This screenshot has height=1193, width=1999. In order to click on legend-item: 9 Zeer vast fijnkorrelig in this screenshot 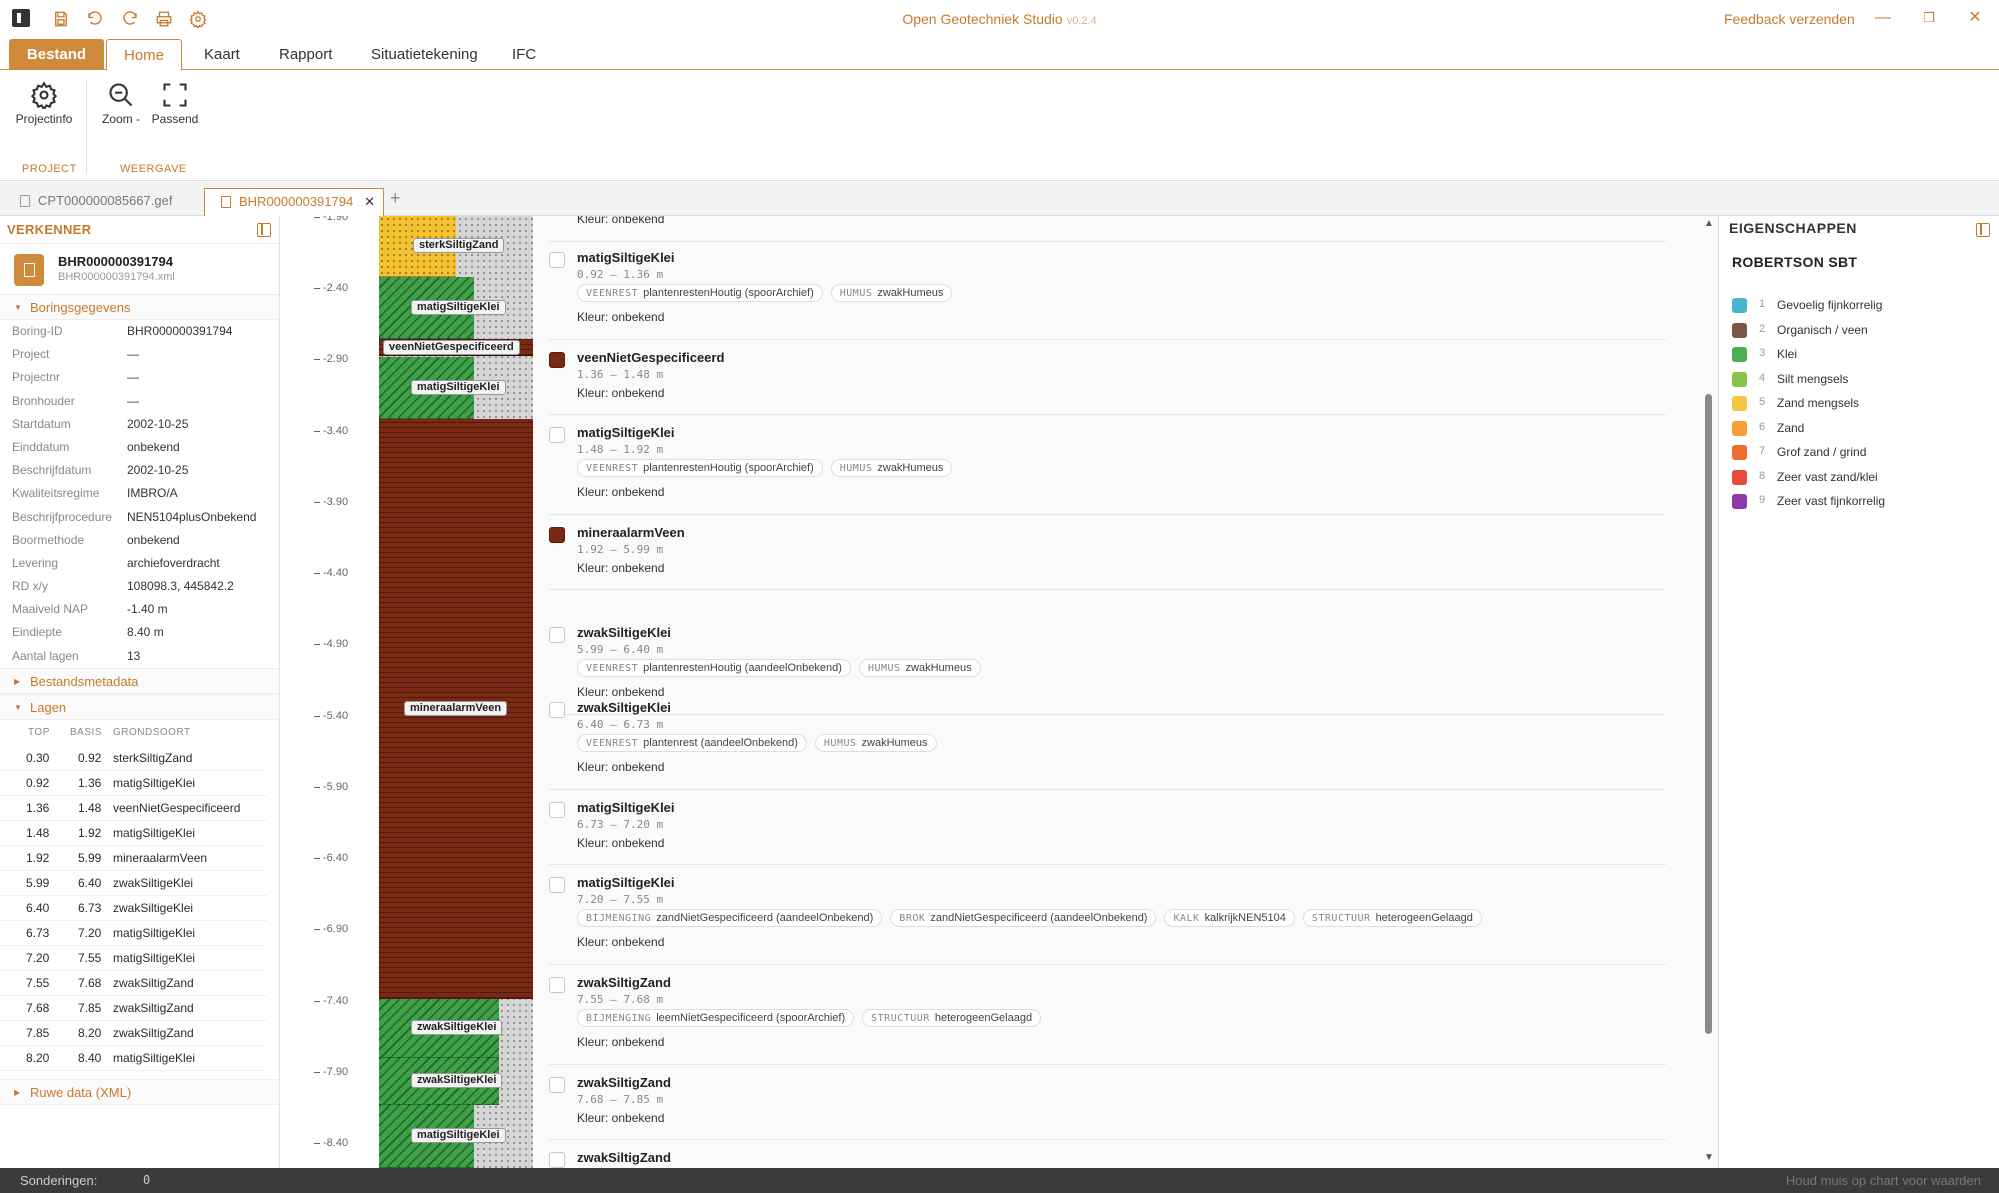, I will do `click(1862, 502)`.